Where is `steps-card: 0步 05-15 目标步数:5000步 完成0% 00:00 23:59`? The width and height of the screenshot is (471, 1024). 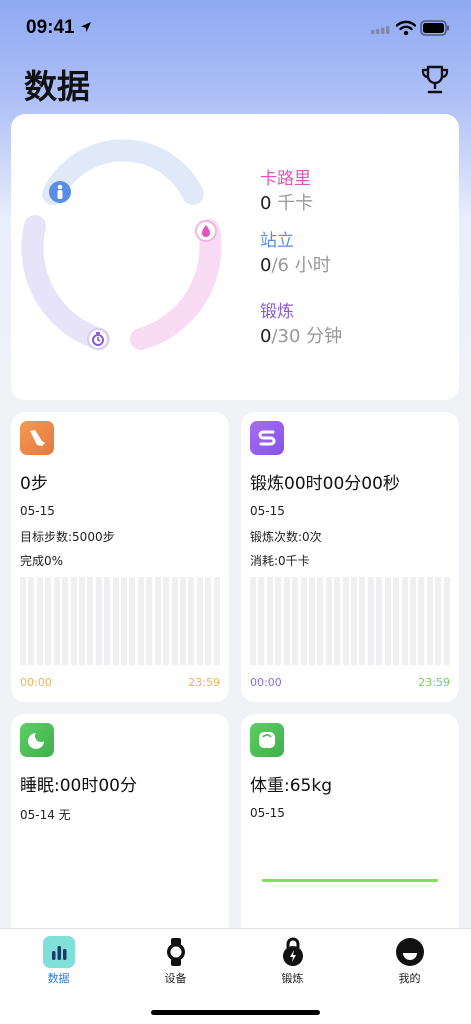 steps-card: 0步 05-15 目标步数:5000步 完成0% 00:00 23:59 is located at coordinates (120, 557).